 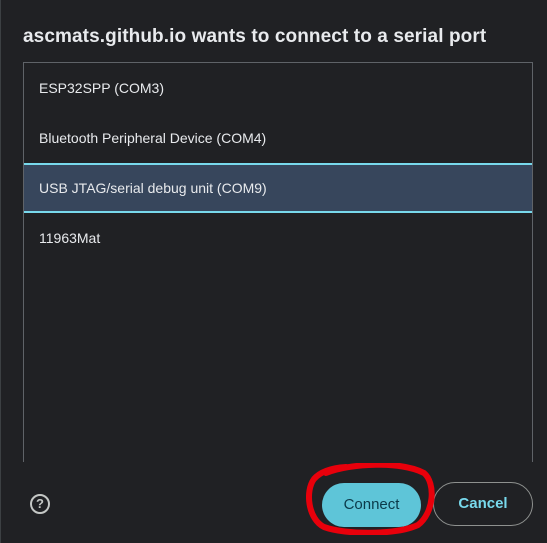 I want to click on port-item-com4: Bluetooth Peripheral Device (COM4), so click(x=278, y=138).